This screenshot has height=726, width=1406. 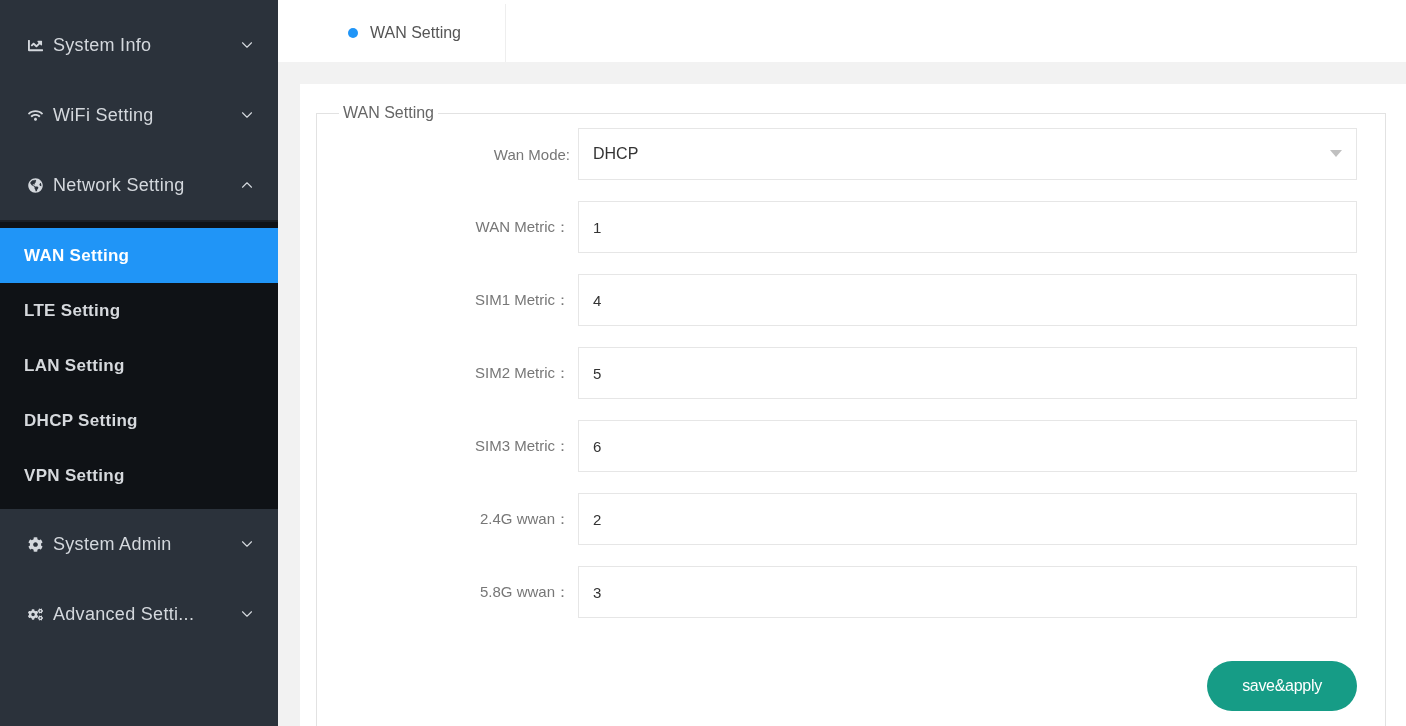 What do you see at coordinates (967, 227) in the screenshot?
I see `input-field: 1` at bounding box center [967, 227].